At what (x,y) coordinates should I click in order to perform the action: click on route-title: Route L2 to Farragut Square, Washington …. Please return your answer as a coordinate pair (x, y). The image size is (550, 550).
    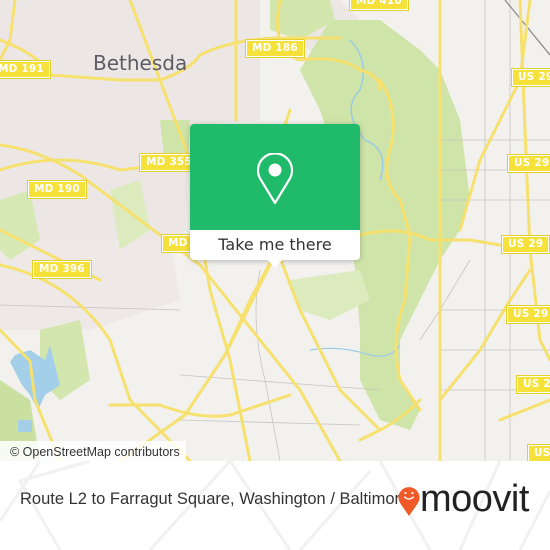
    Looking at the image, I should click on (215, 499).